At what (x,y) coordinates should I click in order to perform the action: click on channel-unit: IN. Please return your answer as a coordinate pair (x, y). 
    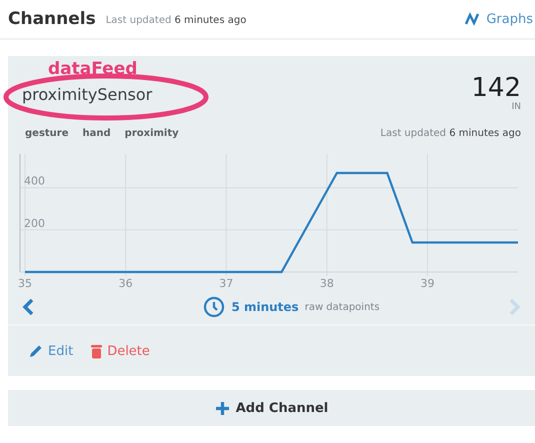
    Looking at the image, I should click on (516, 107).